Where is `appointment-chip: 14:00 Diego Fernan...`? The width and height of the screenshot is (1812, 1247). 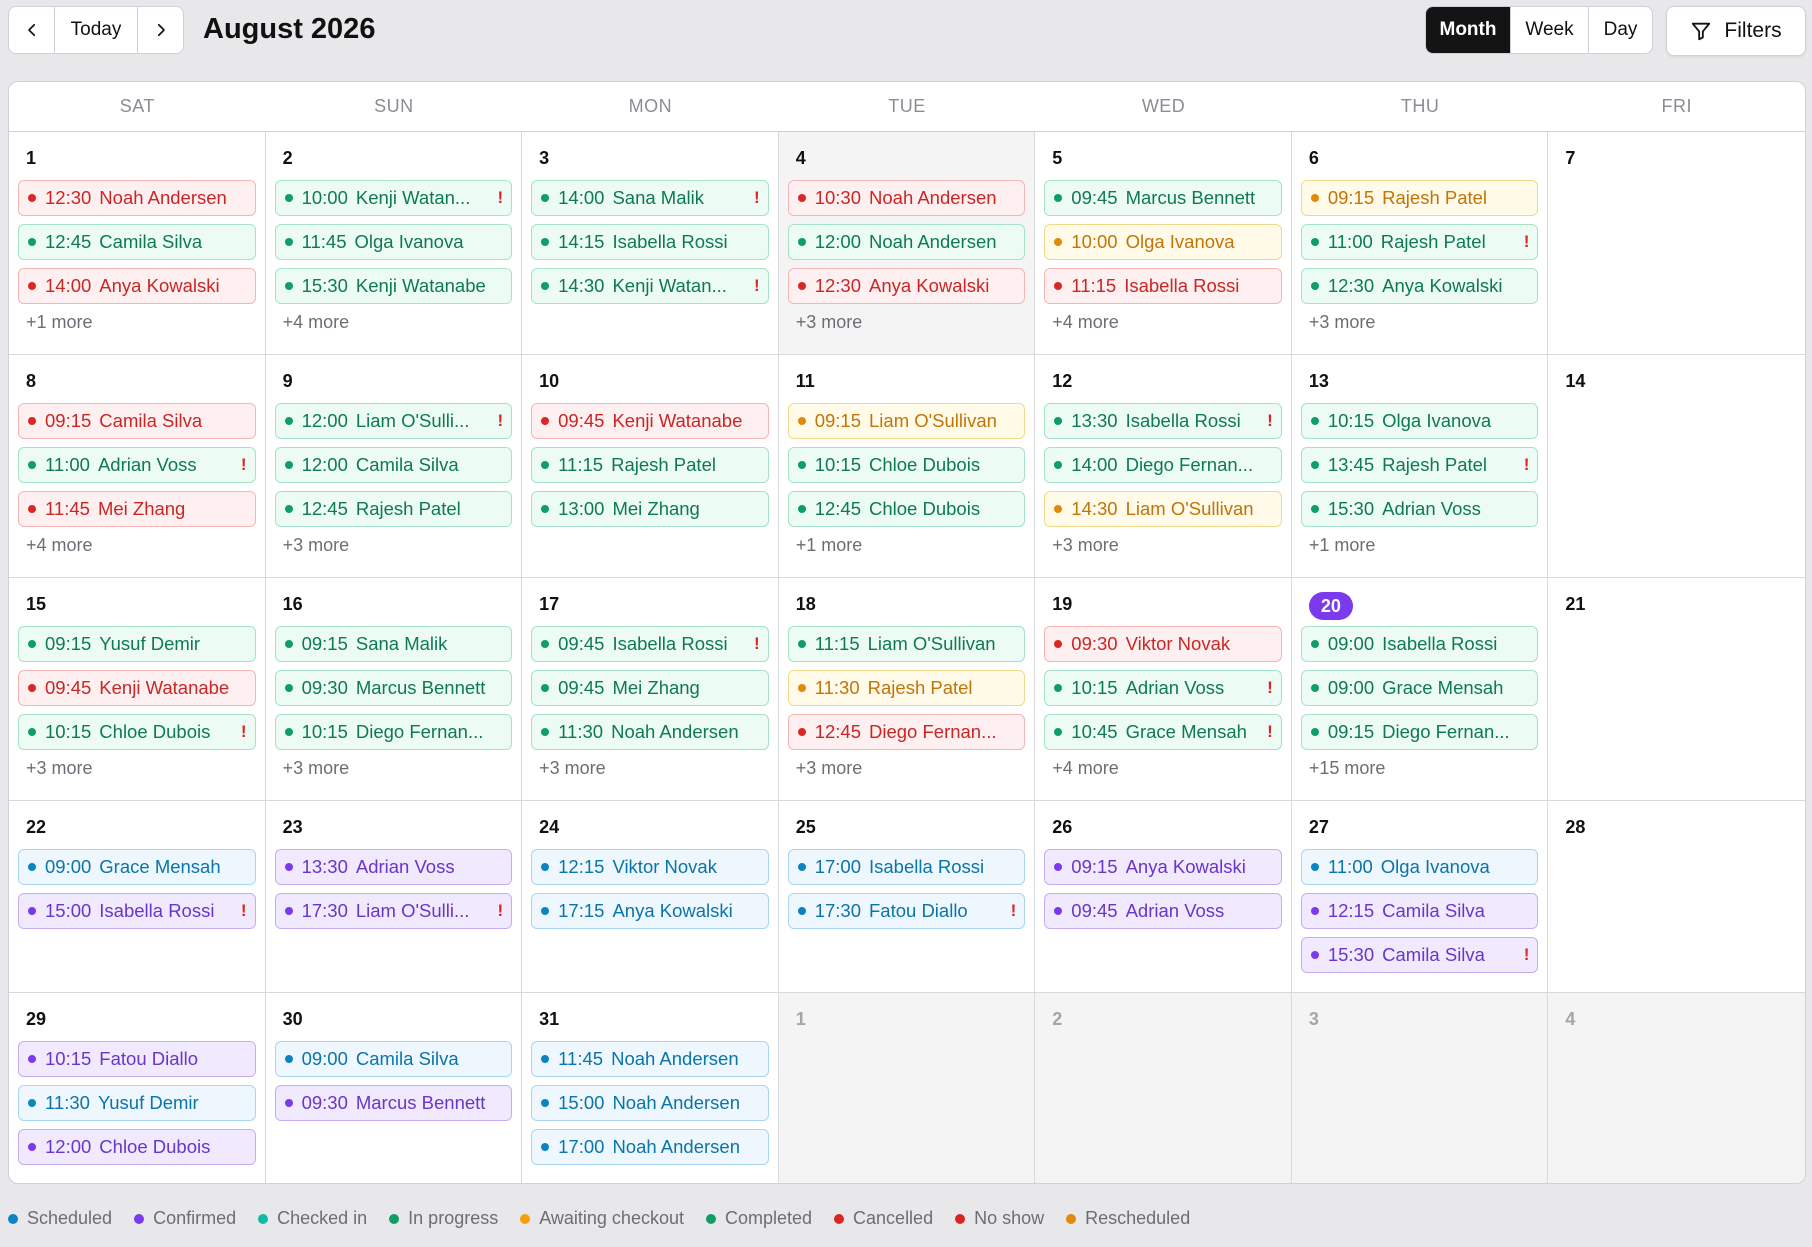
appointment-chip: 14:00 Diego Fernan... is located at coordinates (1163, 465).